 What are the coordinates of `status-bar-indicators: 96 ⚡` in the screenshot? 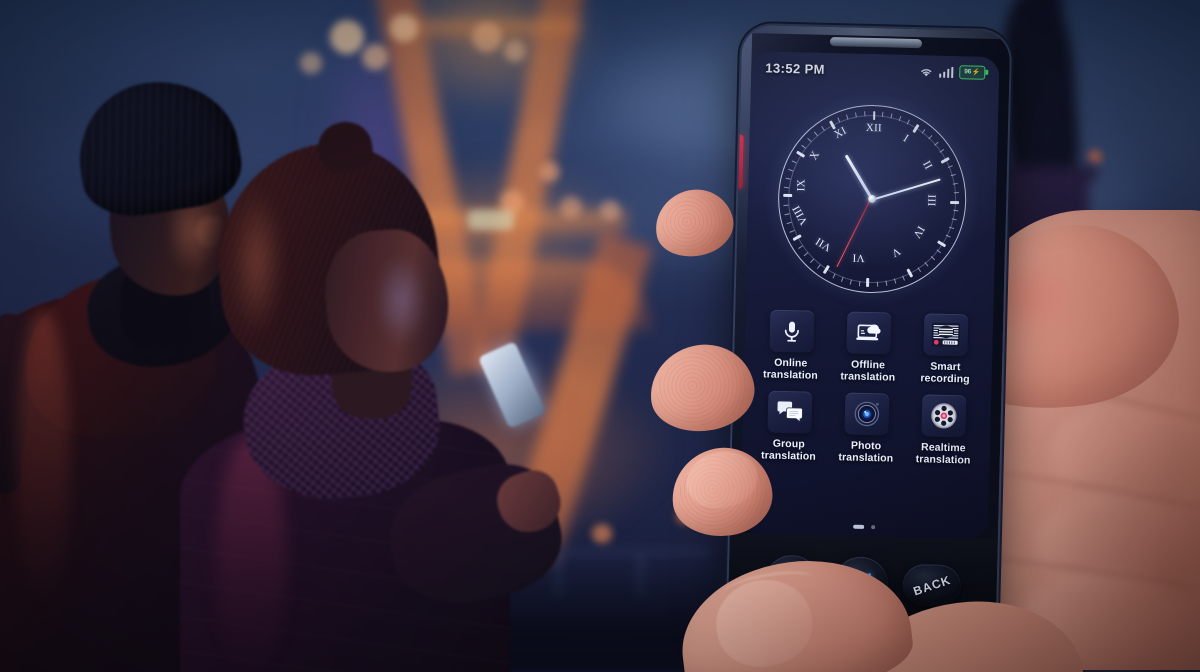 It's located at (952, 72).